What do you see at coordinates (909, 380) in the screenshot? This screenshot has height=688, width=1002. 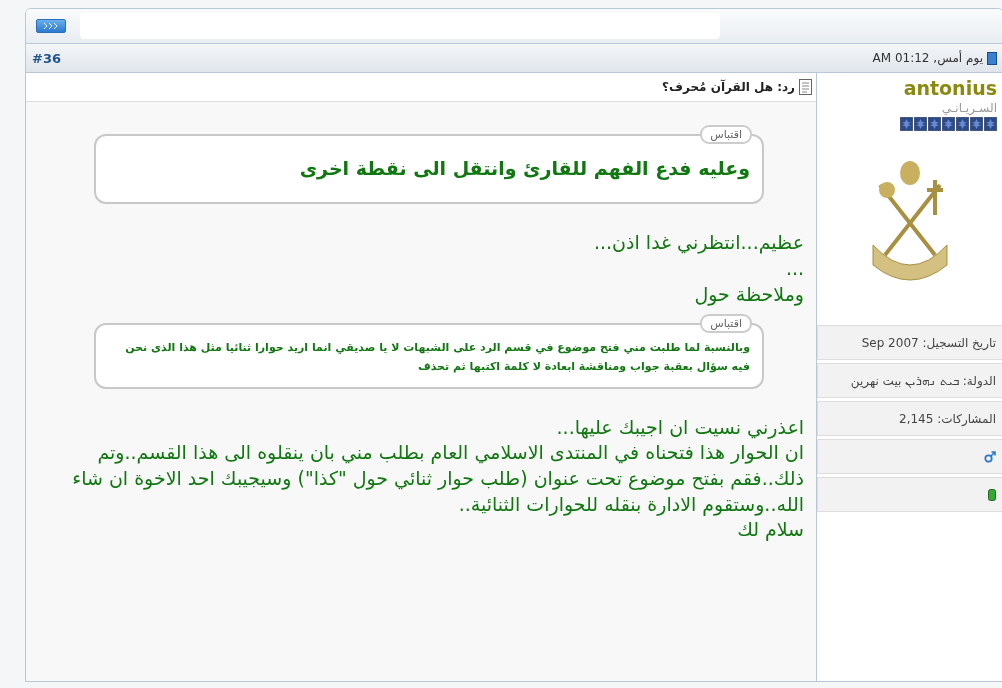 I see `profile-field: الدولة: ܒܝܬ ܢܗܪܝܢ بيت نهرين` at bounding box center [909, 380].